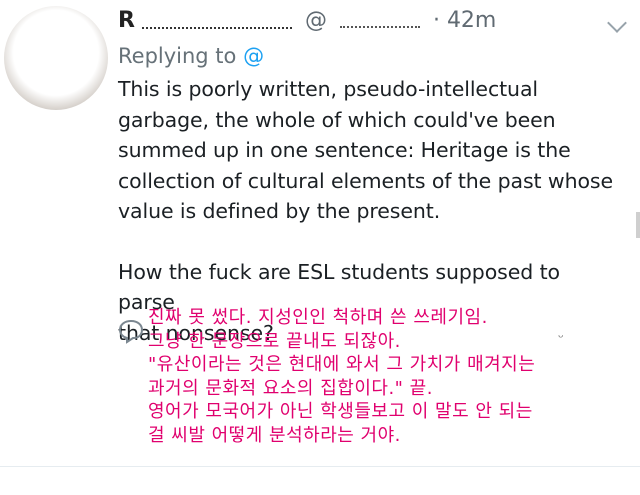 This screenshot has width=640, height=495. I want to click on small-icon: ᵕ, so click(561, 338).